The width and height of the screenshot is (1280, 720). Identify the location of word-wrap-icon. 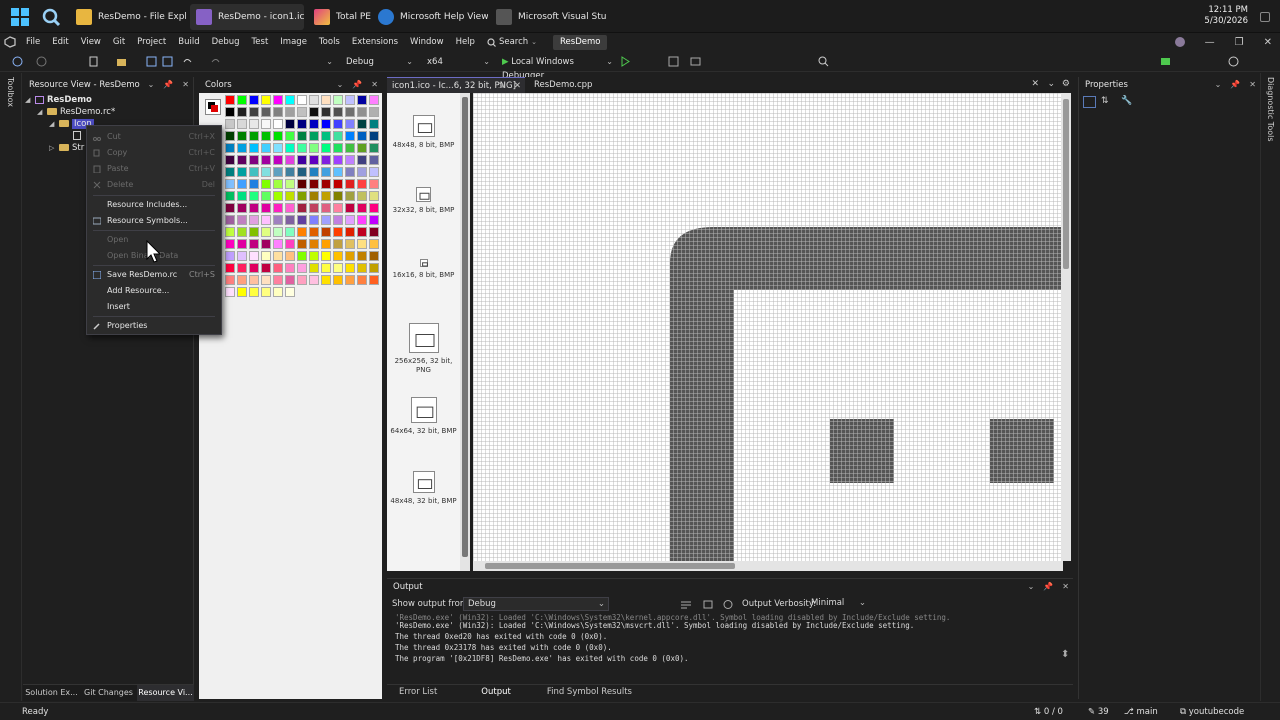
(686, 604).